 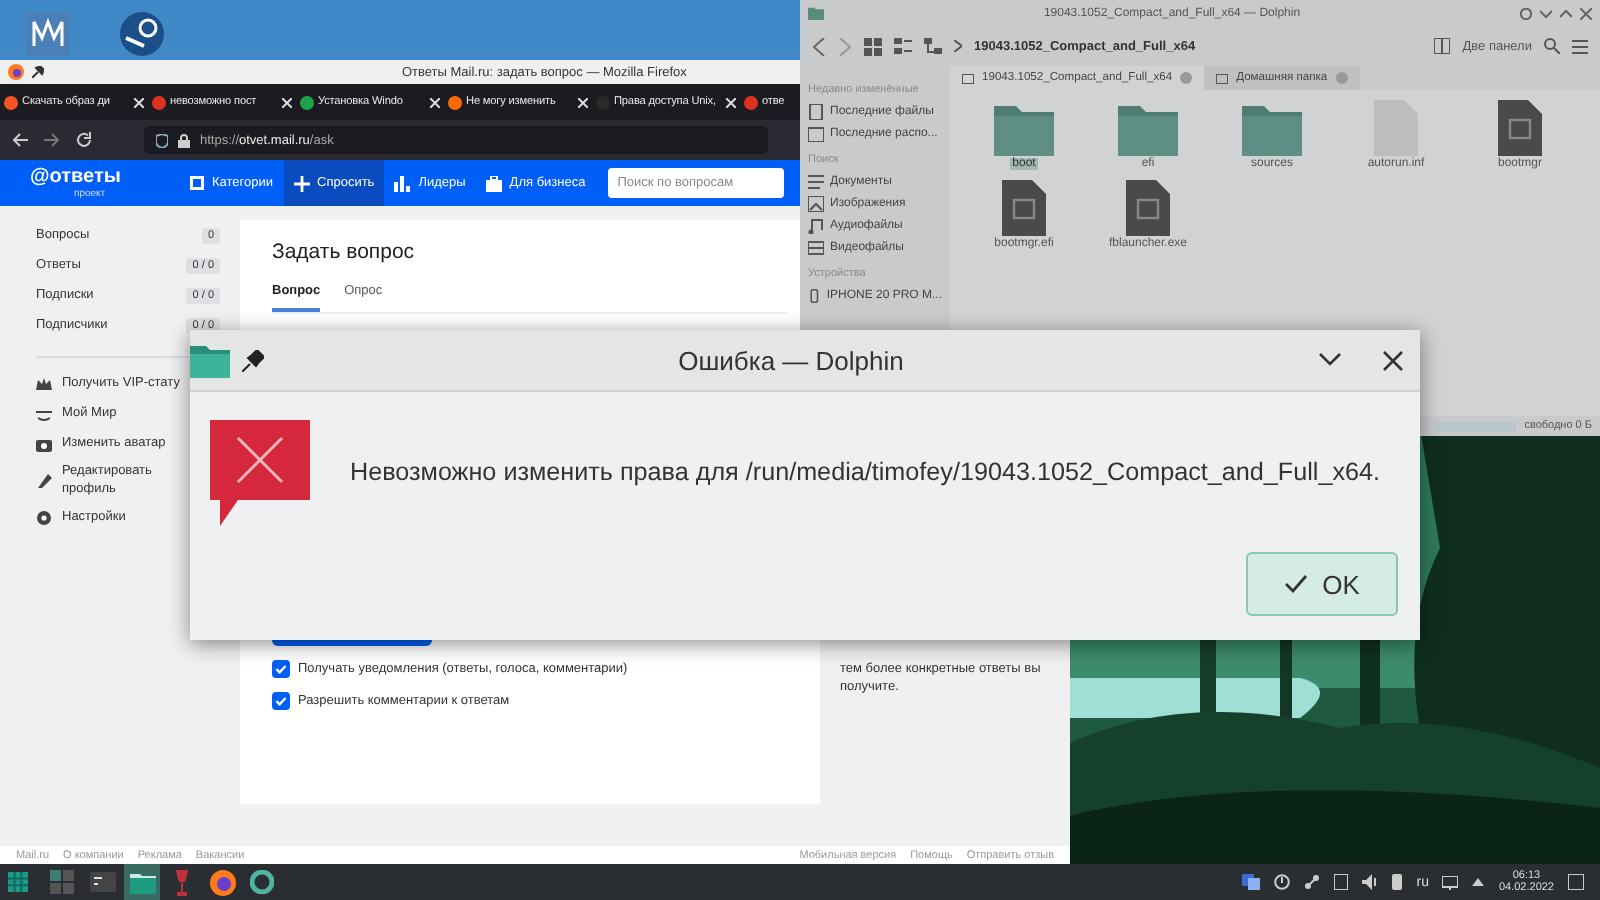 What do you see at coordinates (1566, 13) in the screenshot?
I see `maximize-icon` at bounding box center [1566, 13].